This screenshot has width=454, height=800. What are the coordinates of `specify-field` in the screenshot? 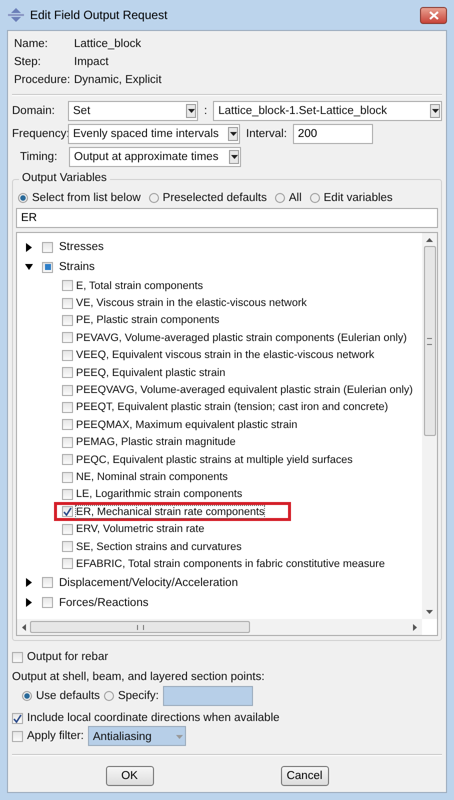 It's located at (207, 696).